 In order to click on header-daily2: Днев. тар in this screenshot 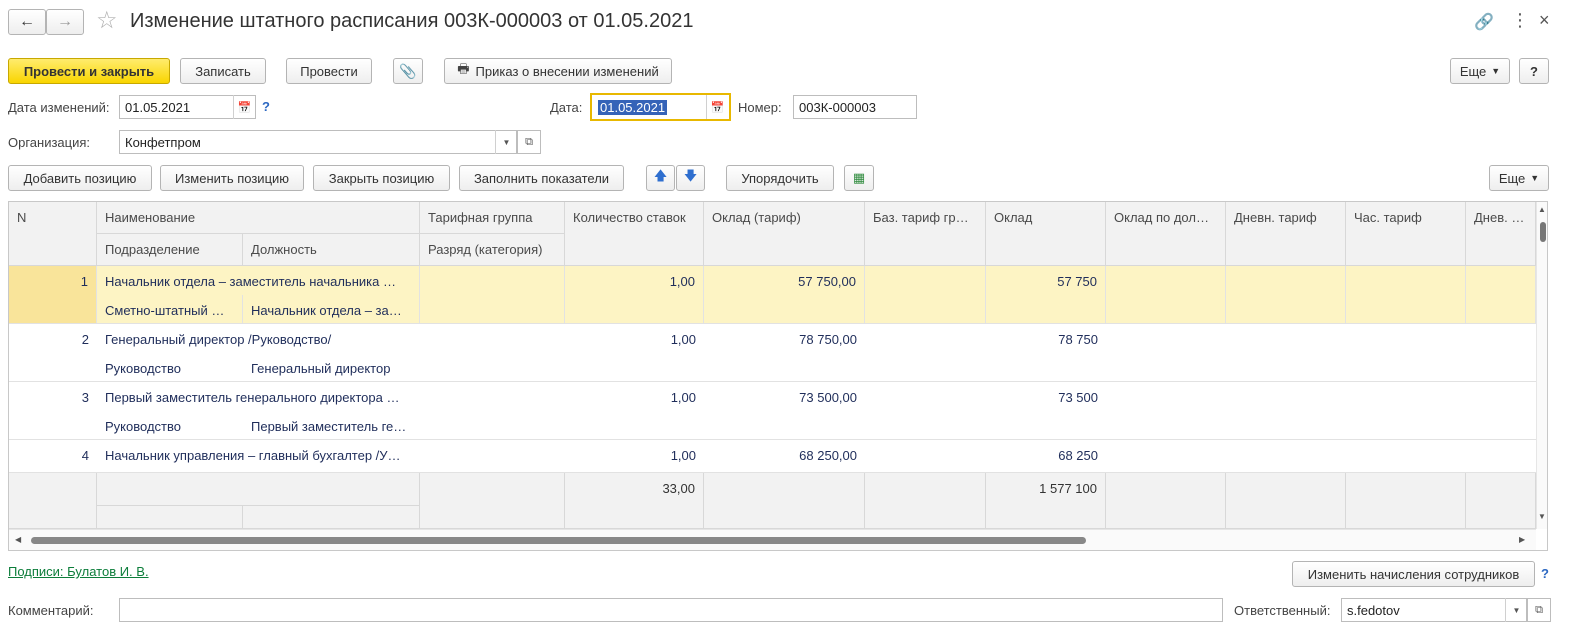, I will do `click(1501, 234)`.